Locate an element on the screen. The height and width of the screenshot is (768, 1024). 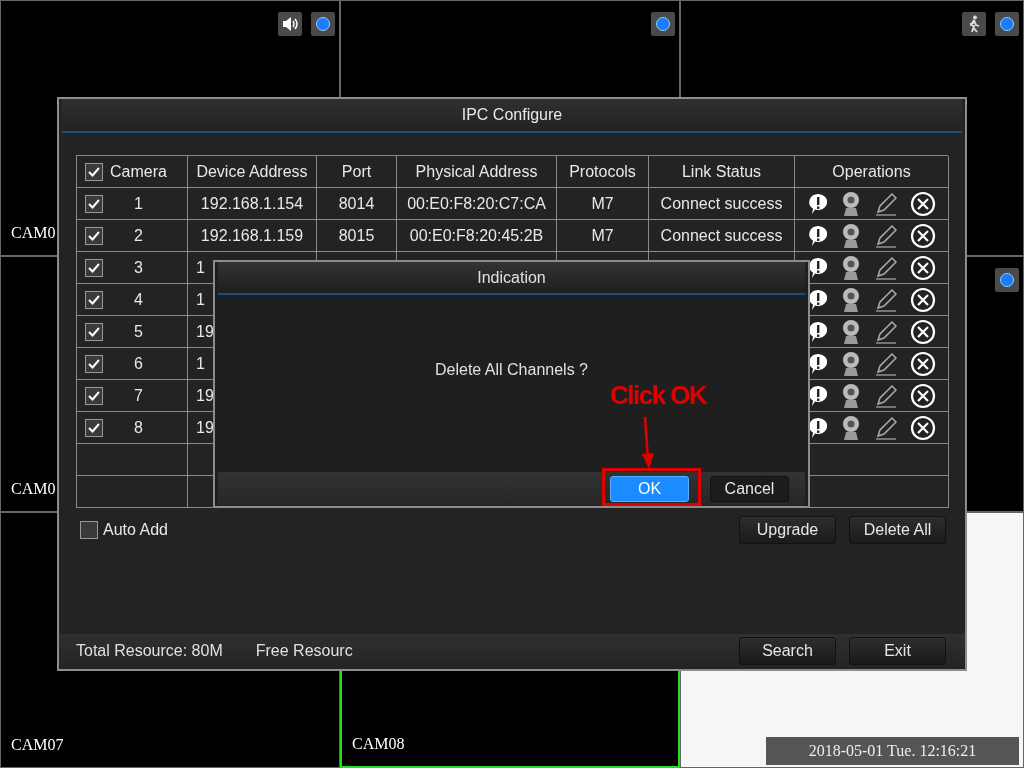
table-cell-text: 8 is located at coordinates (138, 427).